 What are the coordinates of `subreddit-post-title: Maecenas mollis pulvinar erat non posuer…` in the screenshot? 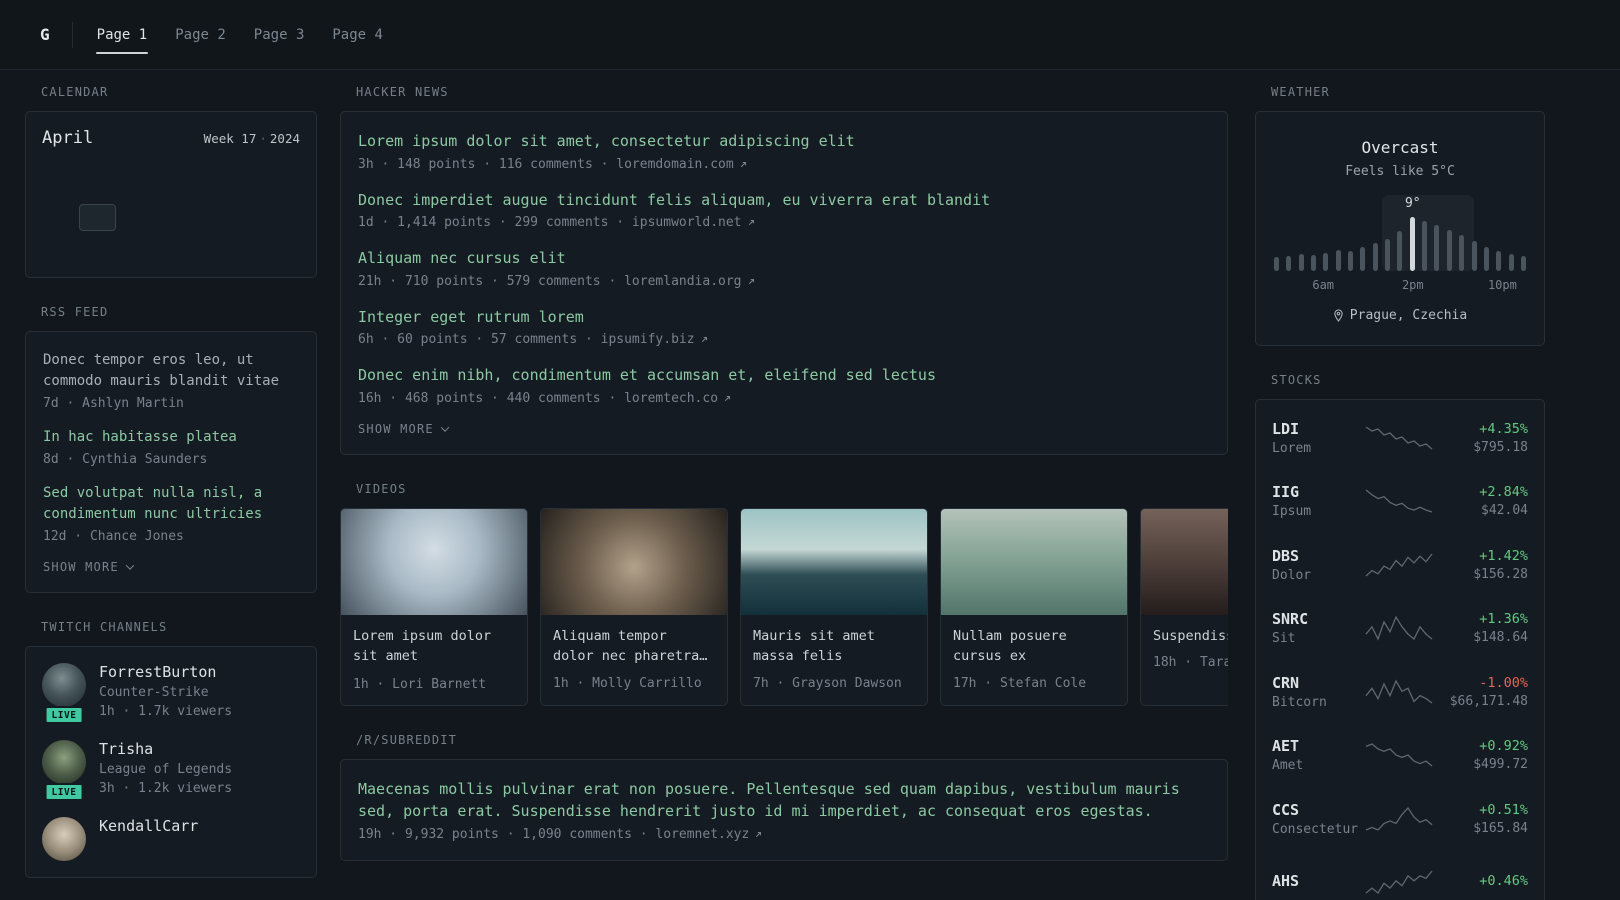 It's located at (784, 800).